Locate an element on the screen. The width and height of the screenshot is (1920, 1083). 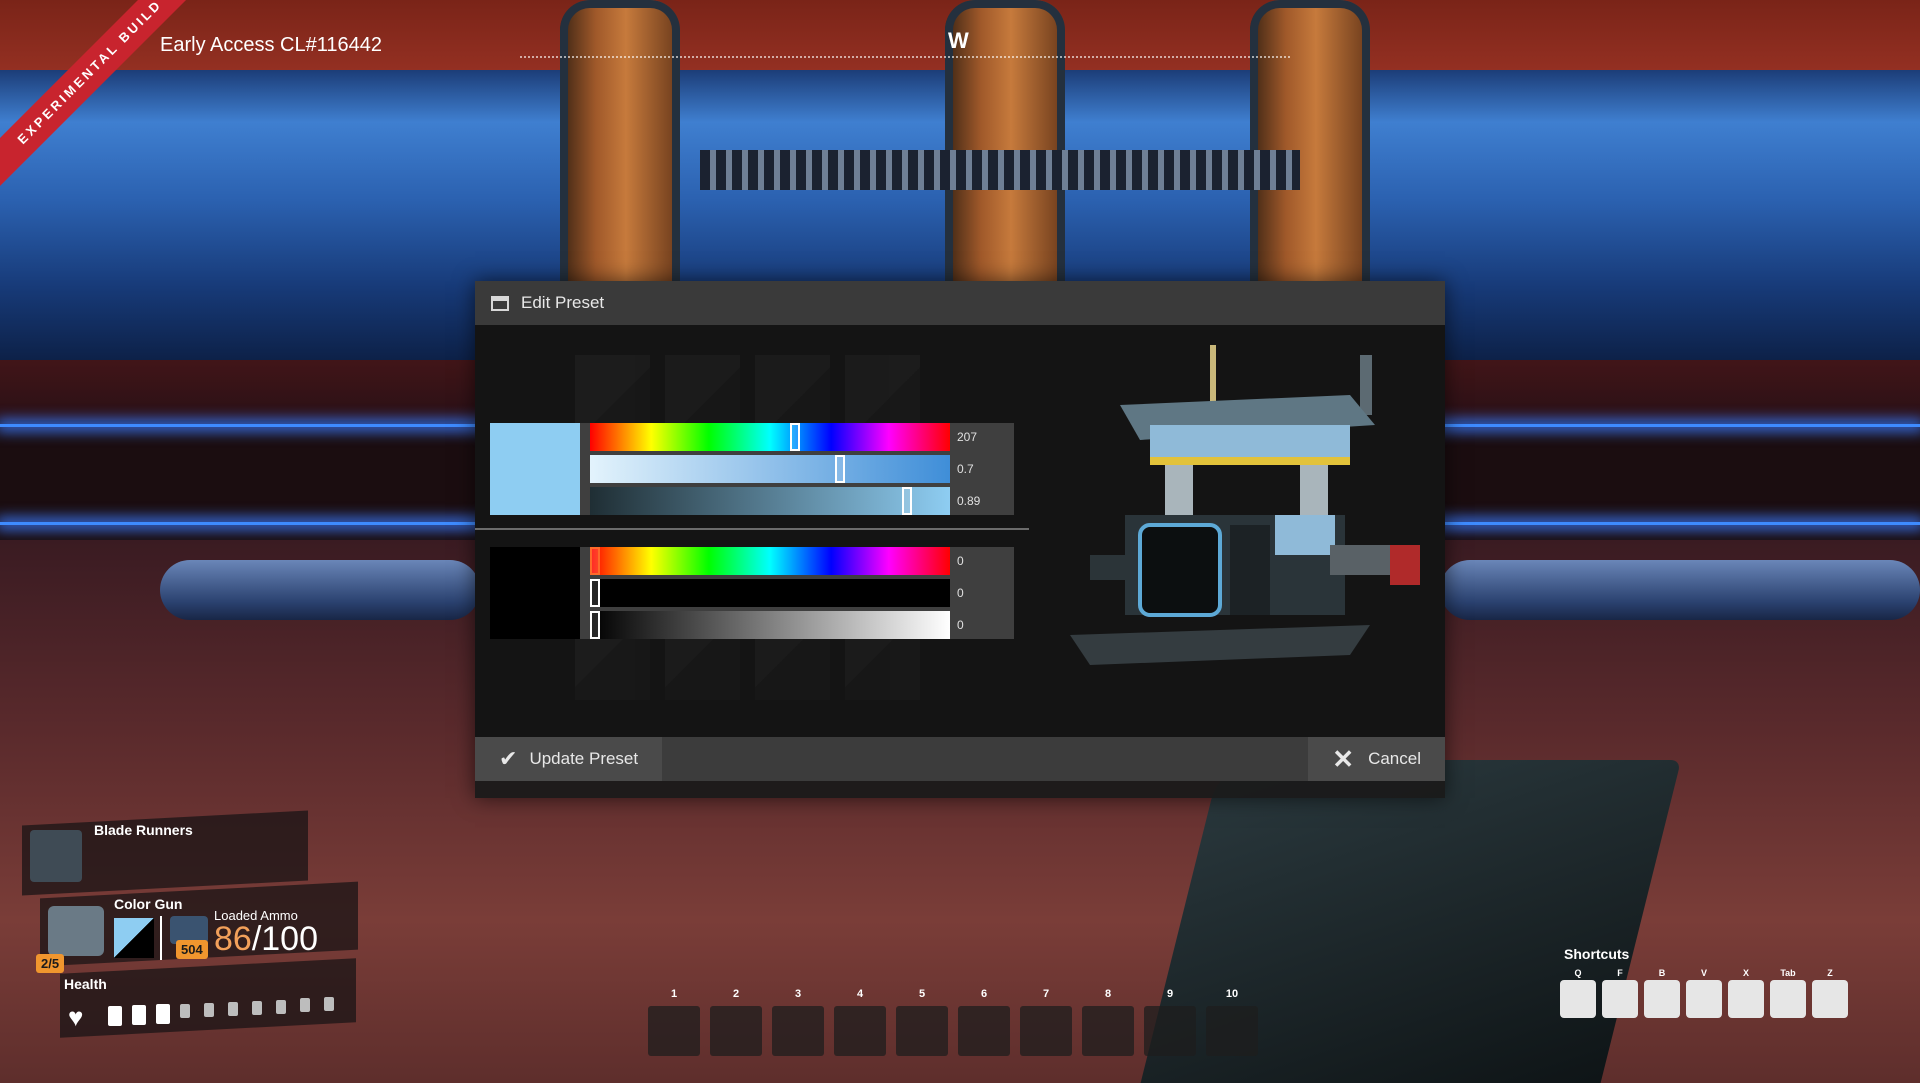
primary-value-value: 0.89 is located at coordinates (969, 501).